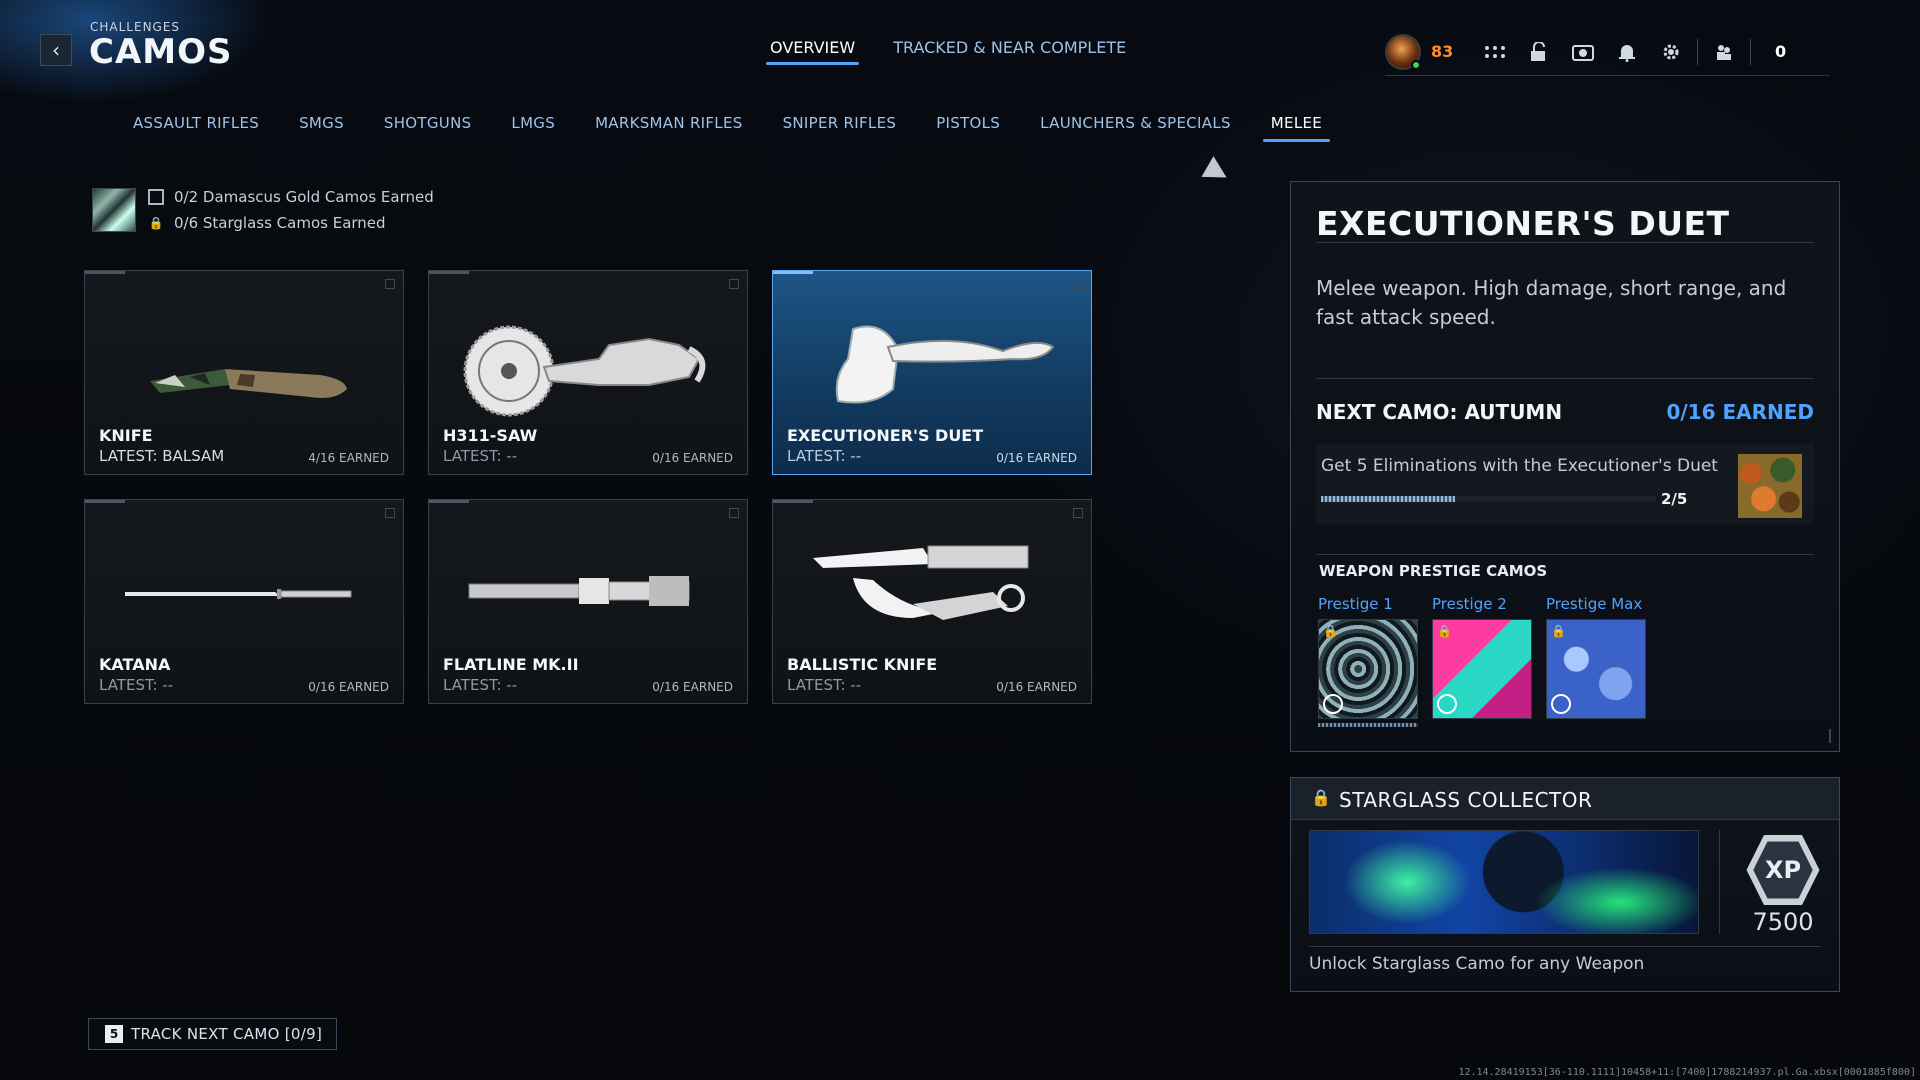  I want to click on tab-assault-rifles: ASSAULT RIFLES, so click(196, 128).